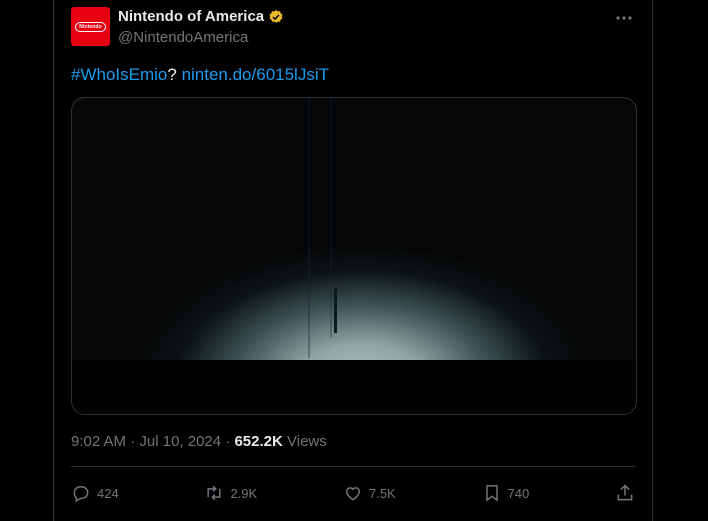 The width and height of the screenshot is (708, 521). What do you see at coordinates (506, 493) in the screenshot?
I see `bookmark-button: 740` at bounding box center [506, 493].